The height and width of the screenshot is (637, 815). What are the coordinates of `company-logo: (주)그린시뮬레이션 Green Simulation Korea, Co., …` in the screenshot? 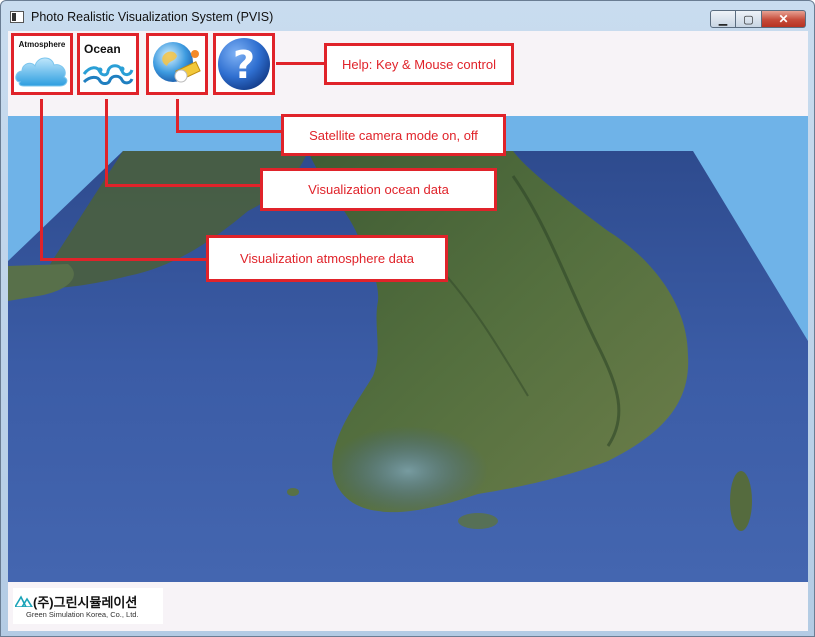 It's located at (88, 606).